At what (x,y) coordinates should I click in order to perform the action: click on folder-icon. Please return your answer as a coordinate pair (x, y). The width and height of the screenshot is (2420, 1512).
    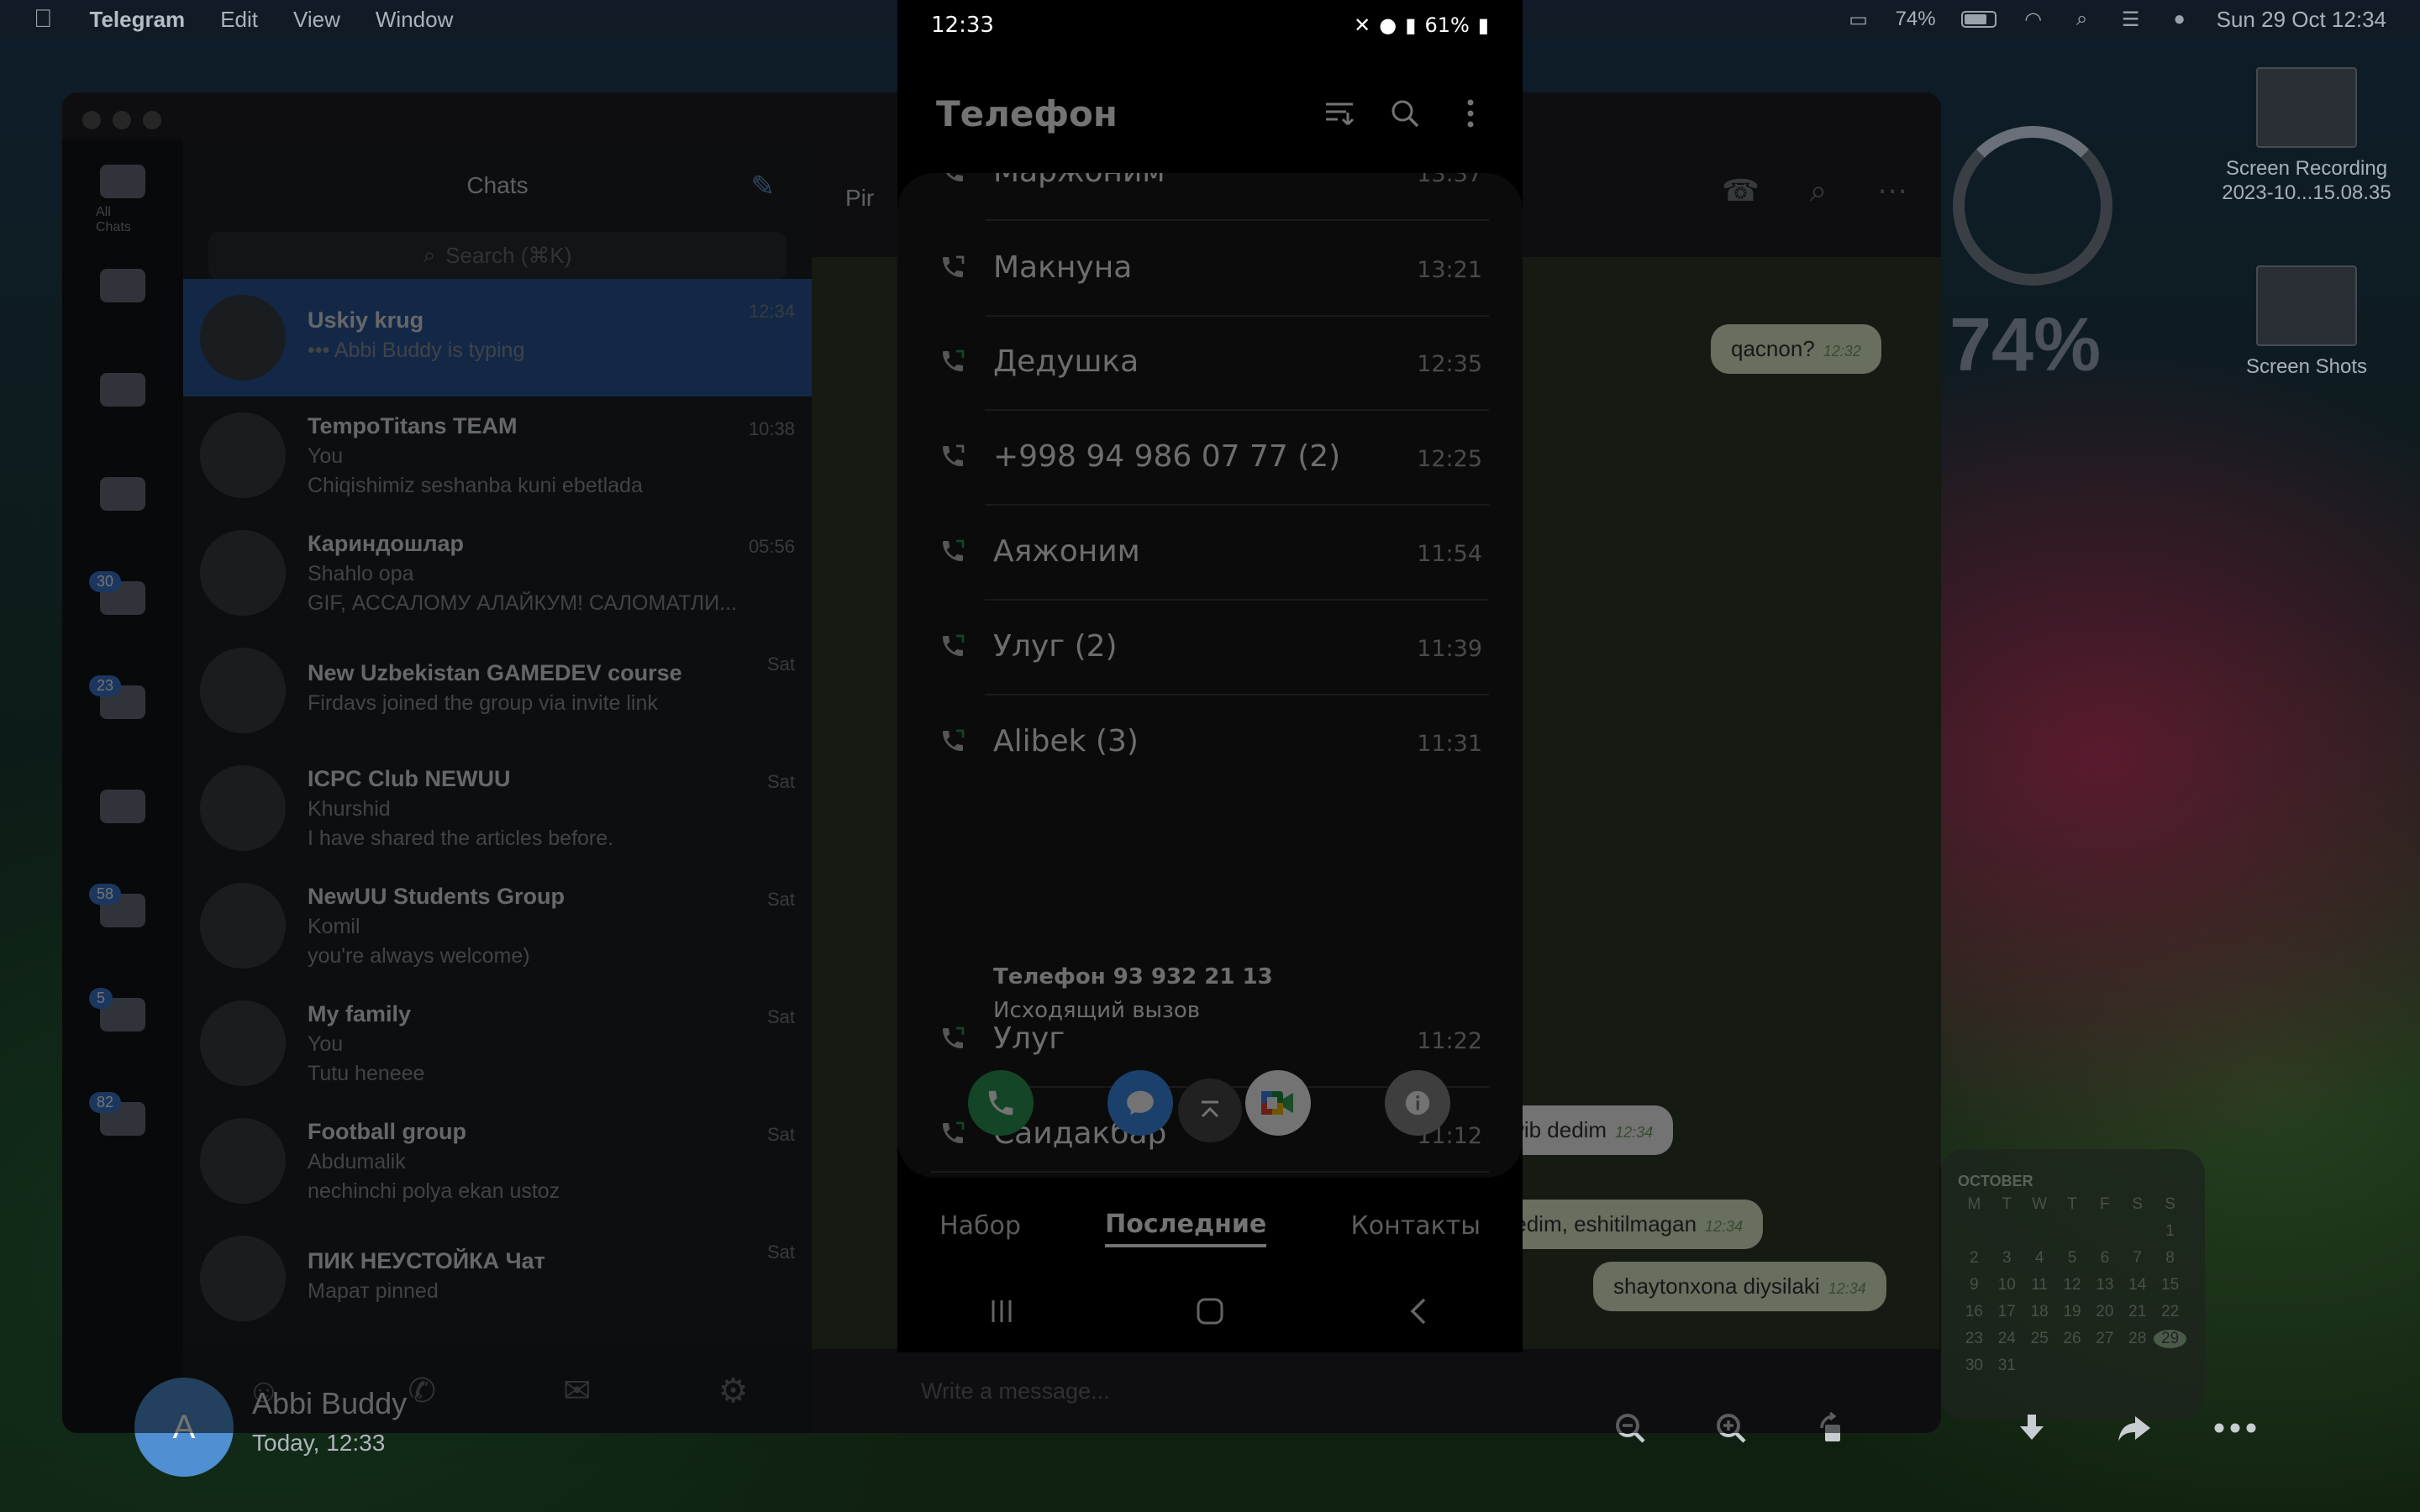
    Looking at the image, I should click on (123, 390).